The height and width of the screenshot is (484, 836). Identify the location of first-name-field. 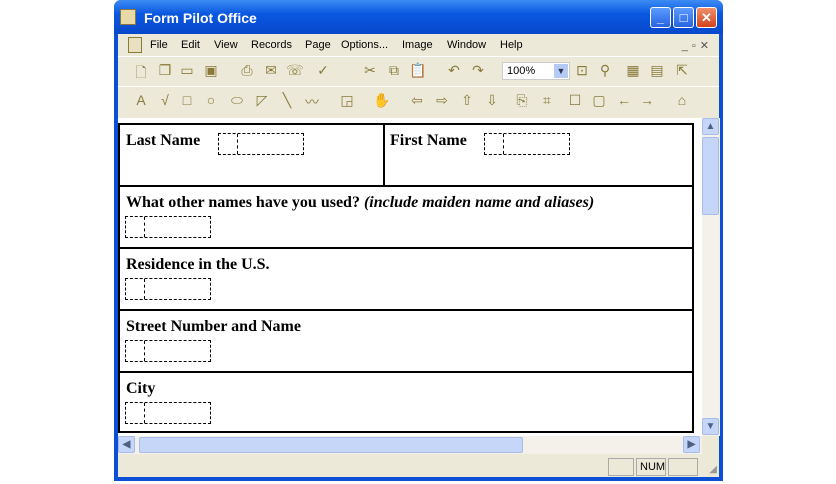
(527, 144).